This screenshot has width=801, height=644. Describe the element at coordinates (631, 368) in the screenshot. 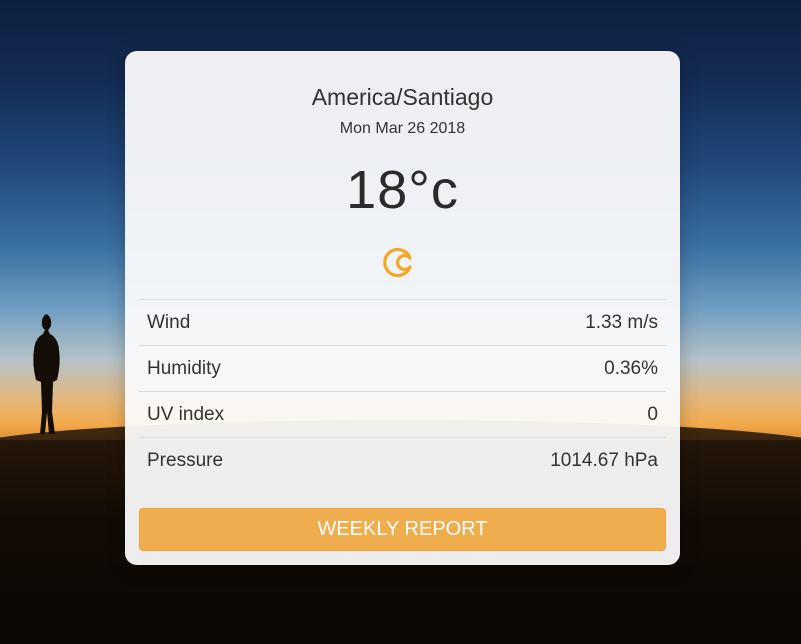

I see `stat-value: 0.36%` at that location.